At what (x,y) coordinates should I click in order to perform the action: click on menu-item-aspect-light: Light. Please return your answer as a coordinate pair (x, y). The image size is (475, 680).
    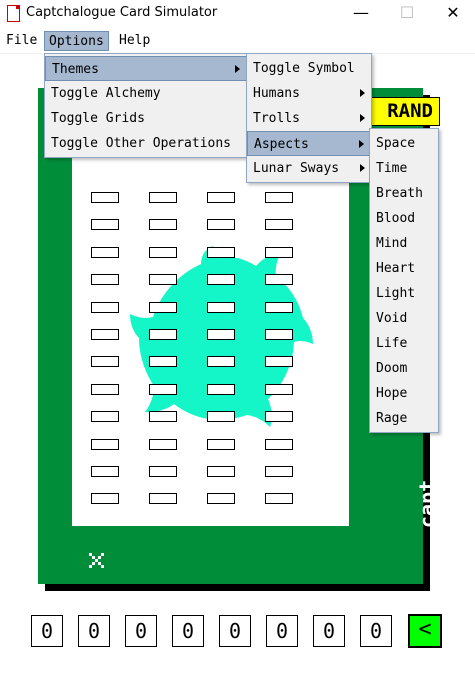
    Looking at the image, I should click on (404, 293).